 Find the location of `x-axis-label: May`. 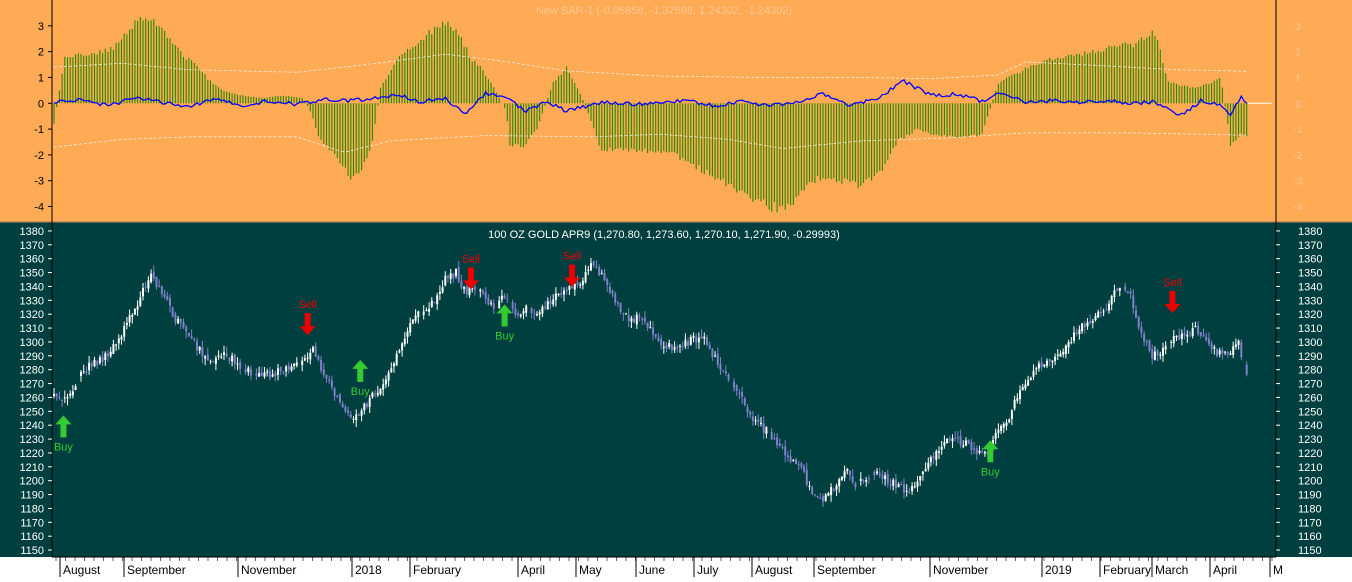

x-axis-label: May is located at coordinates (590, 570).